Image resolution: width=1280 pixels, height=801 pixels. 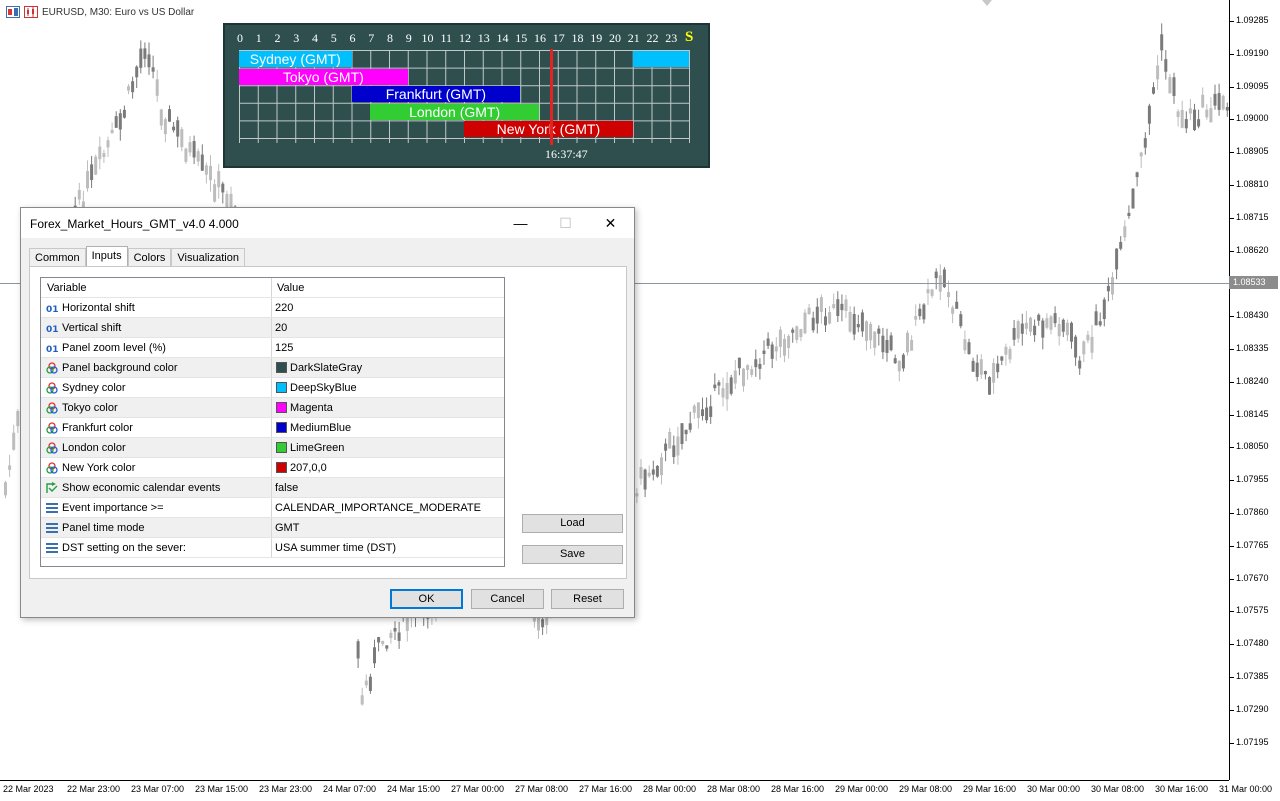 What do you see at coordinates (615, 38) in the screenshot?
I see `hour-label: 20` at bounding box center [615, 38].